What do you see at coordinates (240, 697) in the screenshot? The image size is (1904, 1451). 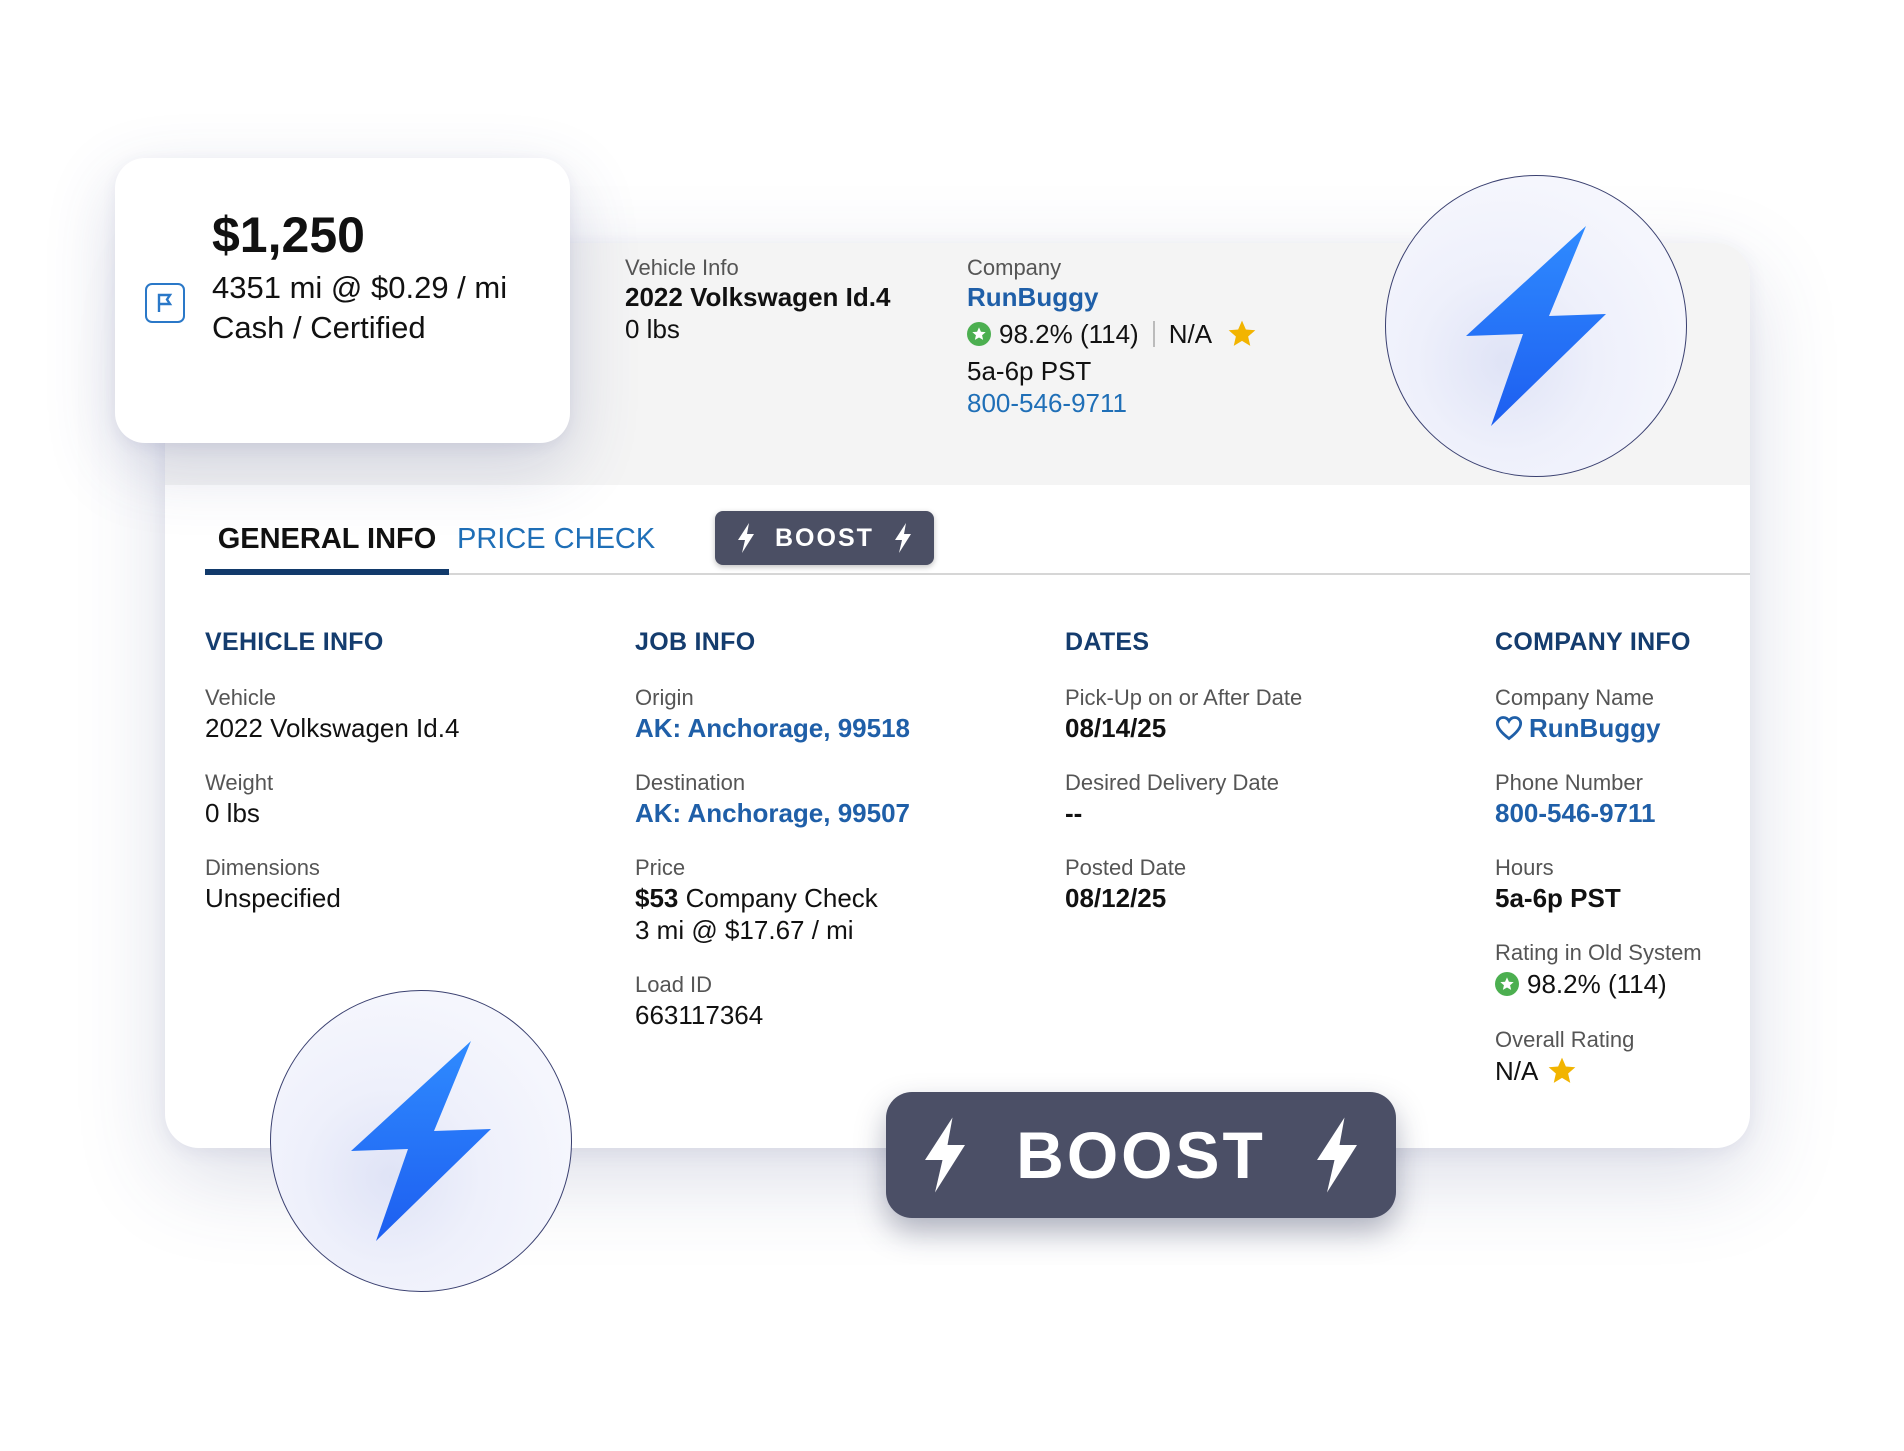 I see `field-label: Vehicle` at bounding box center [240, 697].